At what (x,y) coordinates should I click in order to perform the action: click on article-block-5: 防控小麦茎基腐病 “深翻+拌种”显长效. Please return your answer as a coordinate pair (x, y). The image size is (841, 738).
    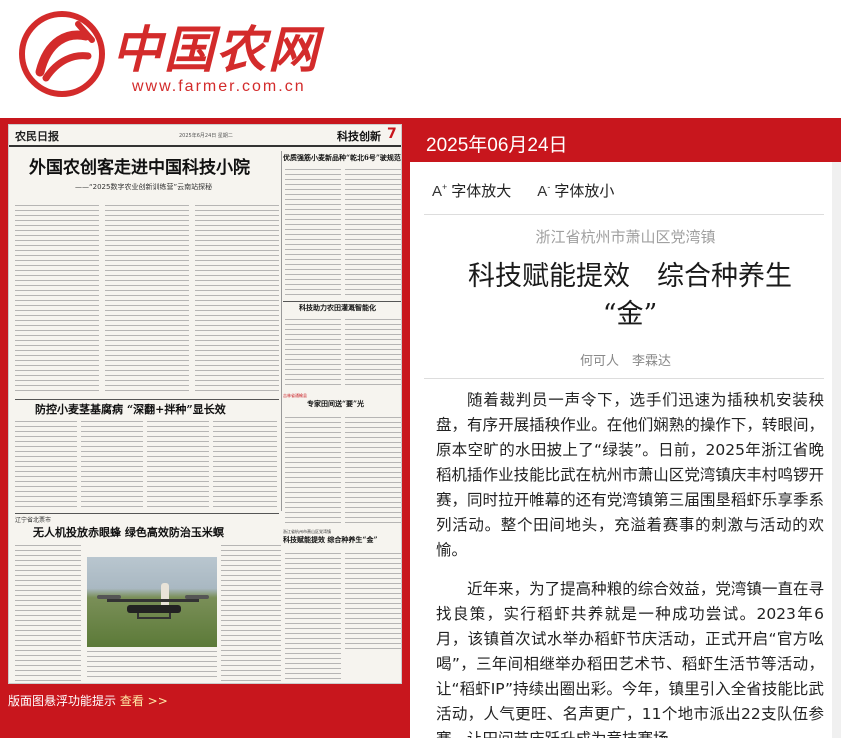
    Looking at the image, I should click on (147, 410).